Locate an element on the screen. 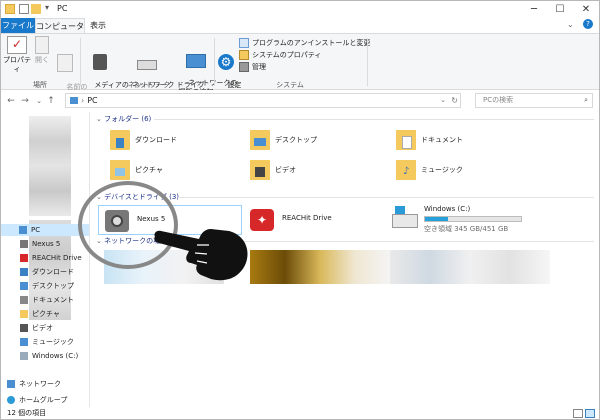  search-placeholder: PCの検索 is located at coordinates (498, 100).